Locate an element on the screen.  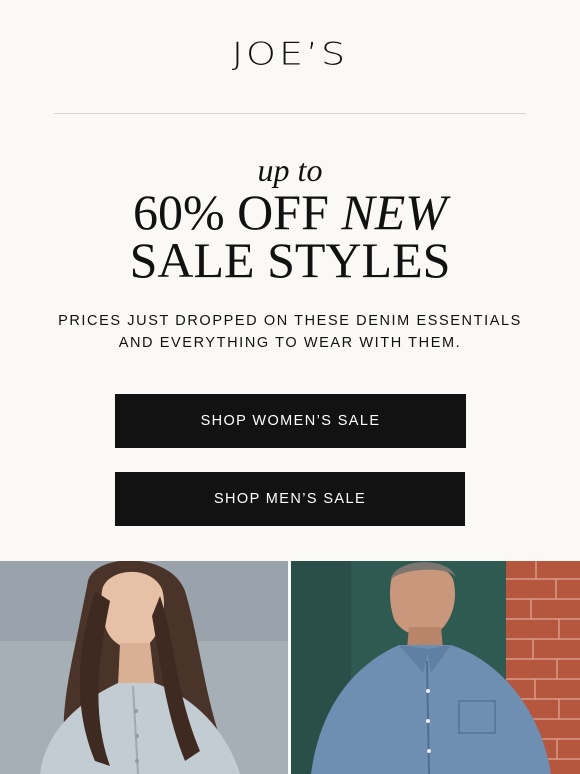
subcopy-line-2: AND EVERYTHING TO WEAR WITH THEM. is located at coordinates (290, 343).